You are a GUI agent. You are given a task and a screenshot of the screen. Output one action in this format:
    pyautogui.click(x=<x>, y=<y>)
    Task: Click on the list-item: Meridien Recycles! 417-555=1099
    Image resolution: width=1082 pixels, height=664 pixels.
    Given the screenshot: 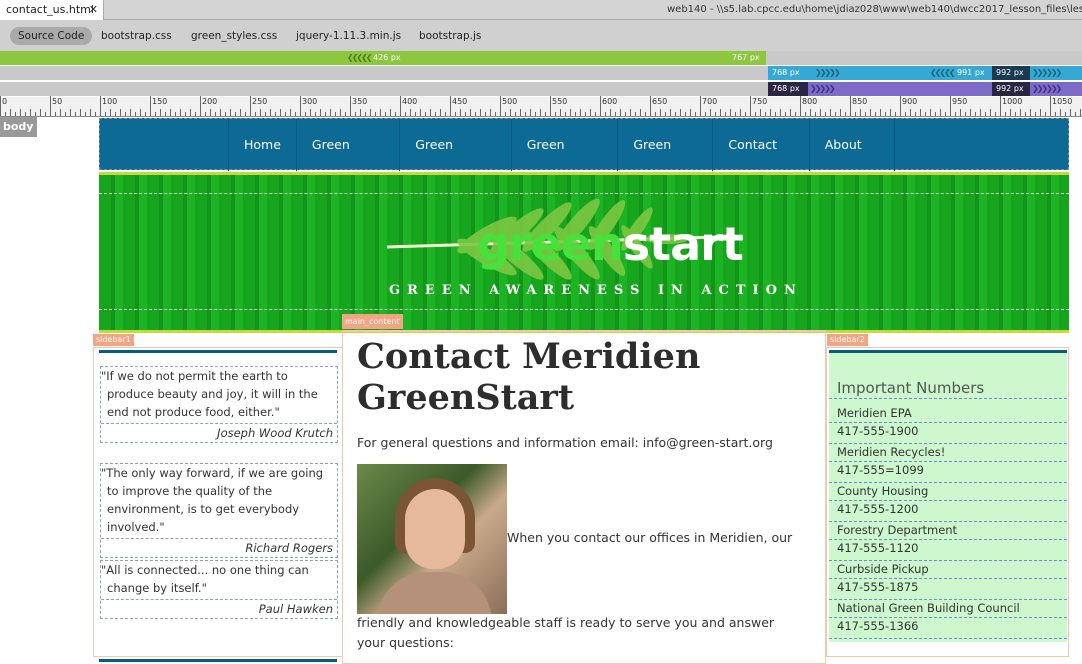 What is the action you would take?
    pyautogui.click(x=948, y=463)
    